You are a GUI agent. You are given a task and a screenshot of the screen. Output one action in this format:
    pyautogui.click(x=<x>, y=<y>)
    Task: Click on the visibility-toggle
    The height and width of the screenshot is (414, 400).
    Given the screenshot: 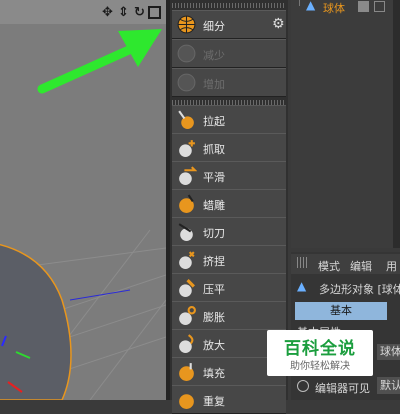 What is the action you would take?
    pyautogui.click(x=363, y=6)
    